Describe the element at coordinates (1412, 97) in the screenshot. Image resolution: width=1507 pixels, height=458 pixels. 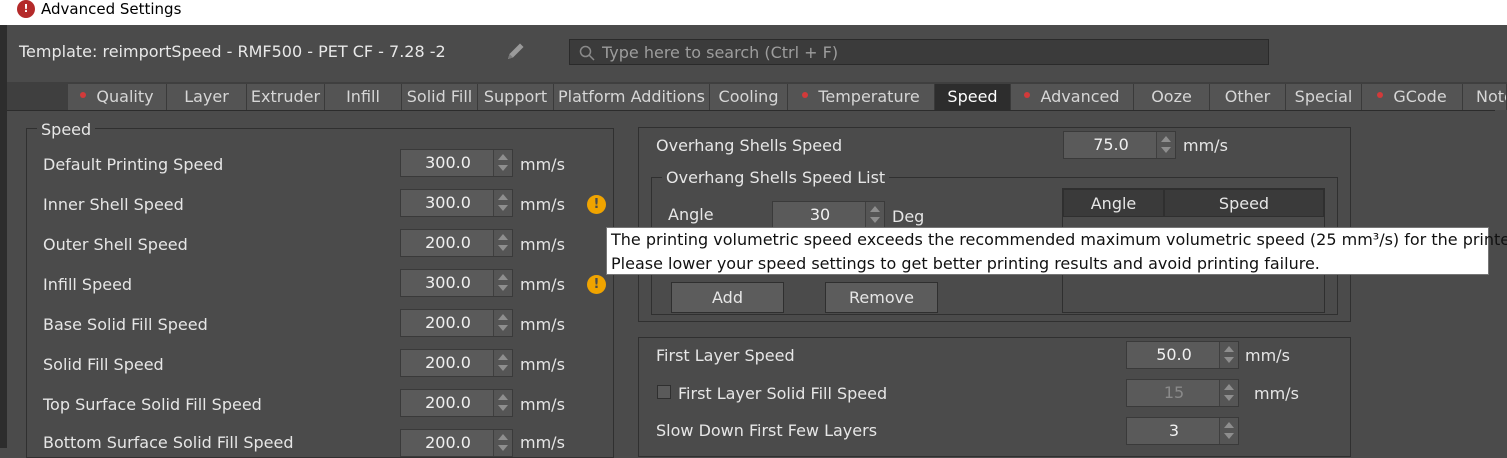
I see `tab-gcode: GCode` at that location.